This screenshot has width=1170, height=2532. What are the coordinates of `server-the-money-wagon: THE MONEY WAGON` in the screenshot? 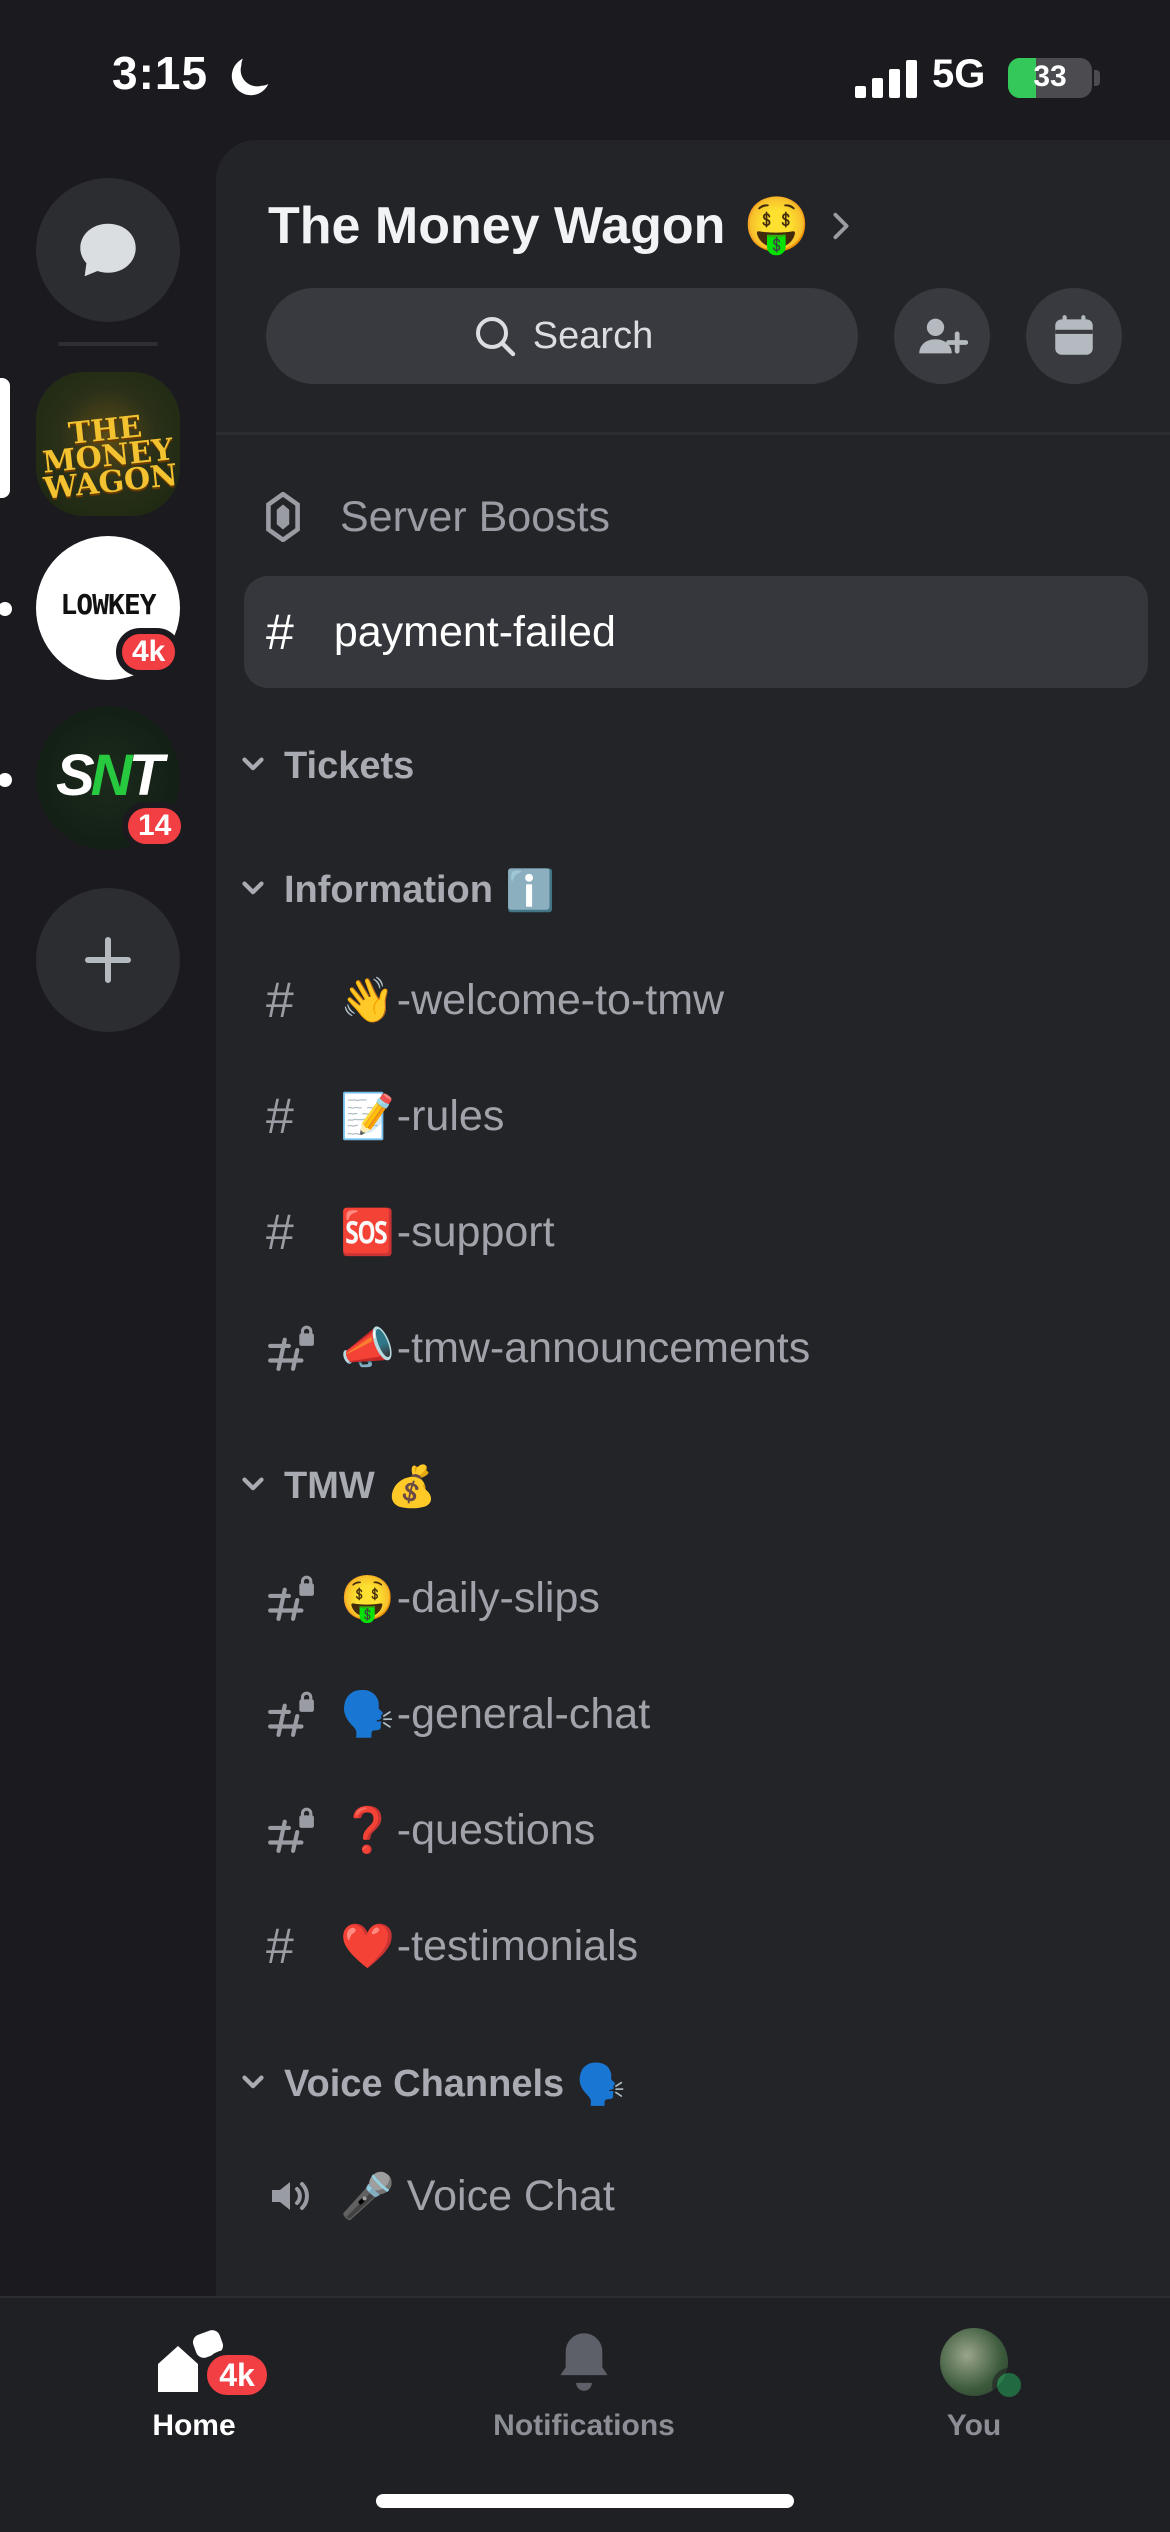 It's located at (108, 444).